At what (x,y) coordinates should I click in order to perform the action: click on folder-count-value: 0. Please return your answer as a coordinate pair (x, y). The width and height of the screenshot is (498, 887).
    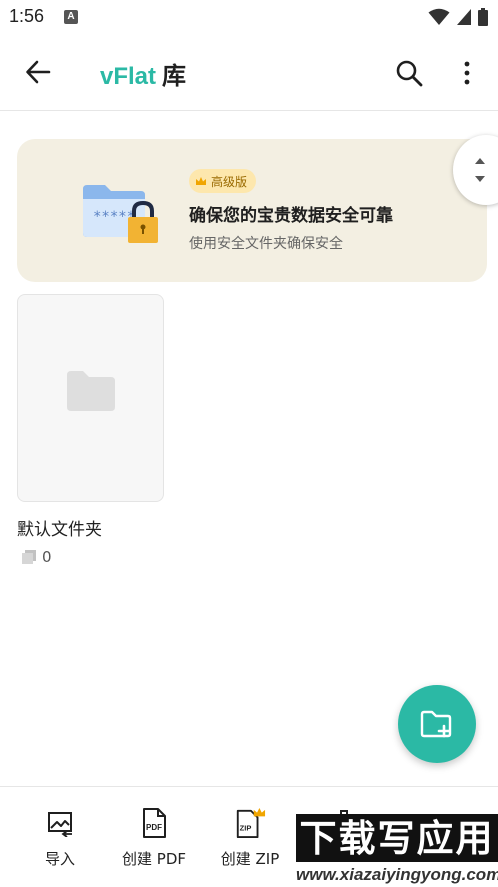
    Looking at the image, I should click on (47, 557).